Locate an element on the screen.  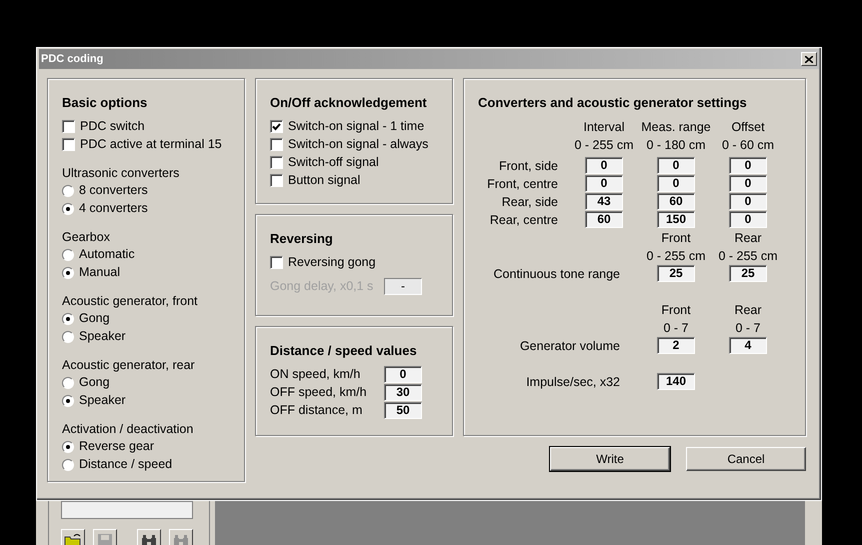
group-title: Distance / speed values is located at coordinates (343, 351).